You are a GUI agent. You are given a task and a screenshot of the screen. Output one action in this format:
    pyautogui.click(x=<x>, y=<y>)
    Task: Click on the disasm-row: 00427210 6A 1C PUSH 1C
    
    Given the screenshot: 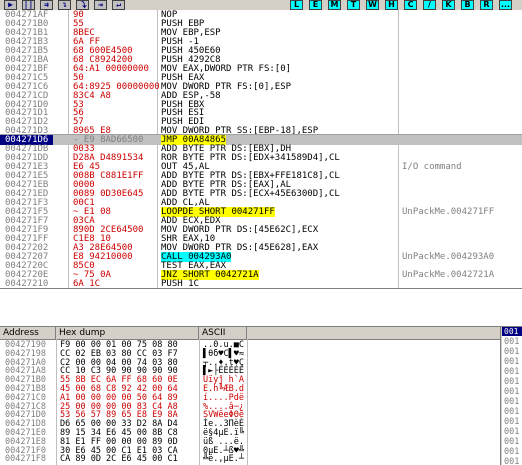 What is the action you would take?
    pyautogui.click(x=261, y=284)
    